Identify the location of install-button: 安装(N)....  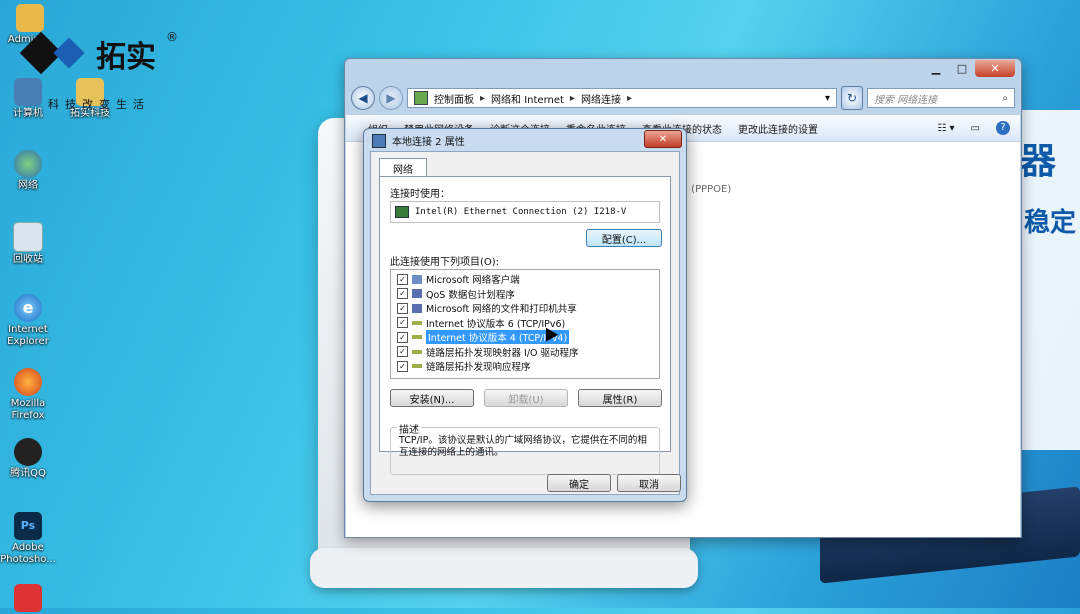
(432, 398).